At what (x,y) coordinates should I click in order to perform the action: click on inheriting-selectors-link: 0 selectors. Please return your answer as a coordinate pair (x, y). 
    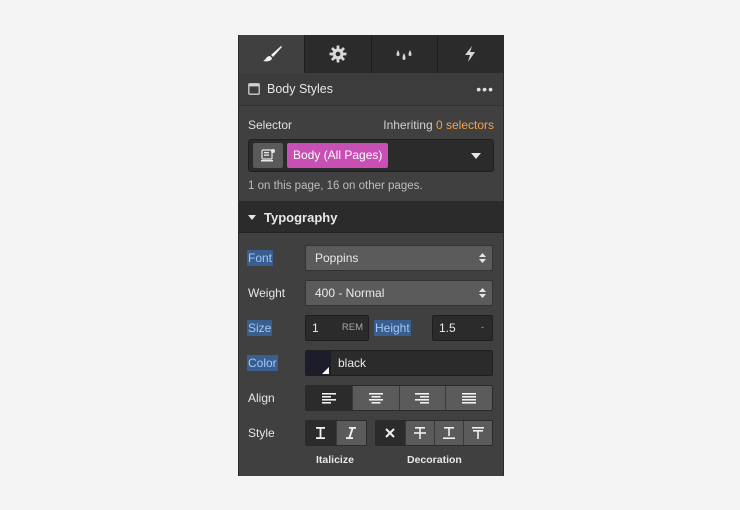
    Looking at the image, I should click on (465, 125).